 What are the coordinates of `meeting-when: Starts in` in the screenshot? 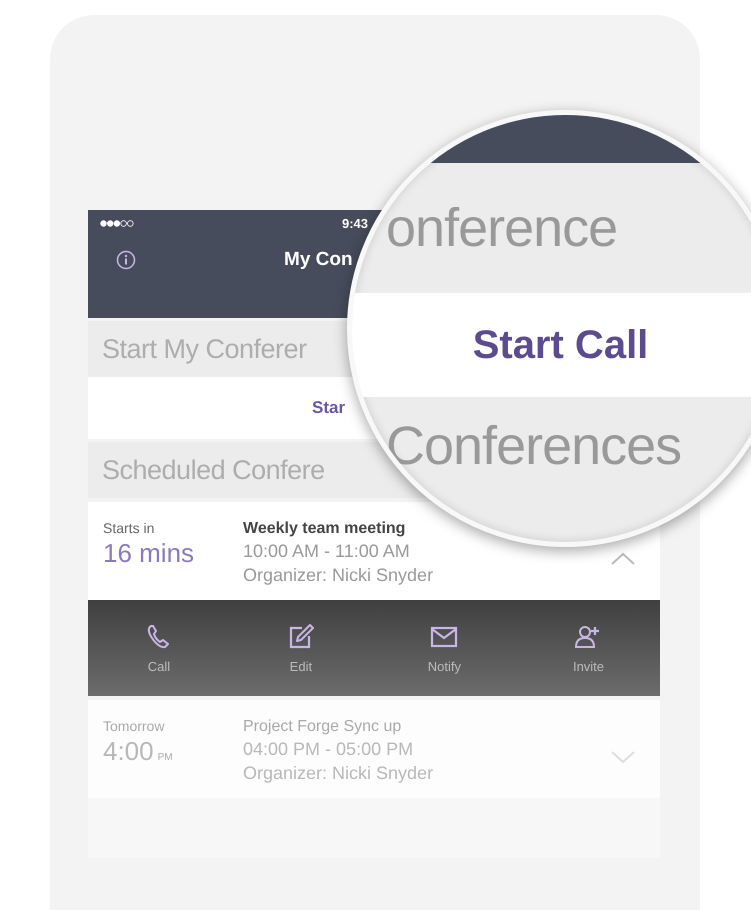 It's located at (129, 528).